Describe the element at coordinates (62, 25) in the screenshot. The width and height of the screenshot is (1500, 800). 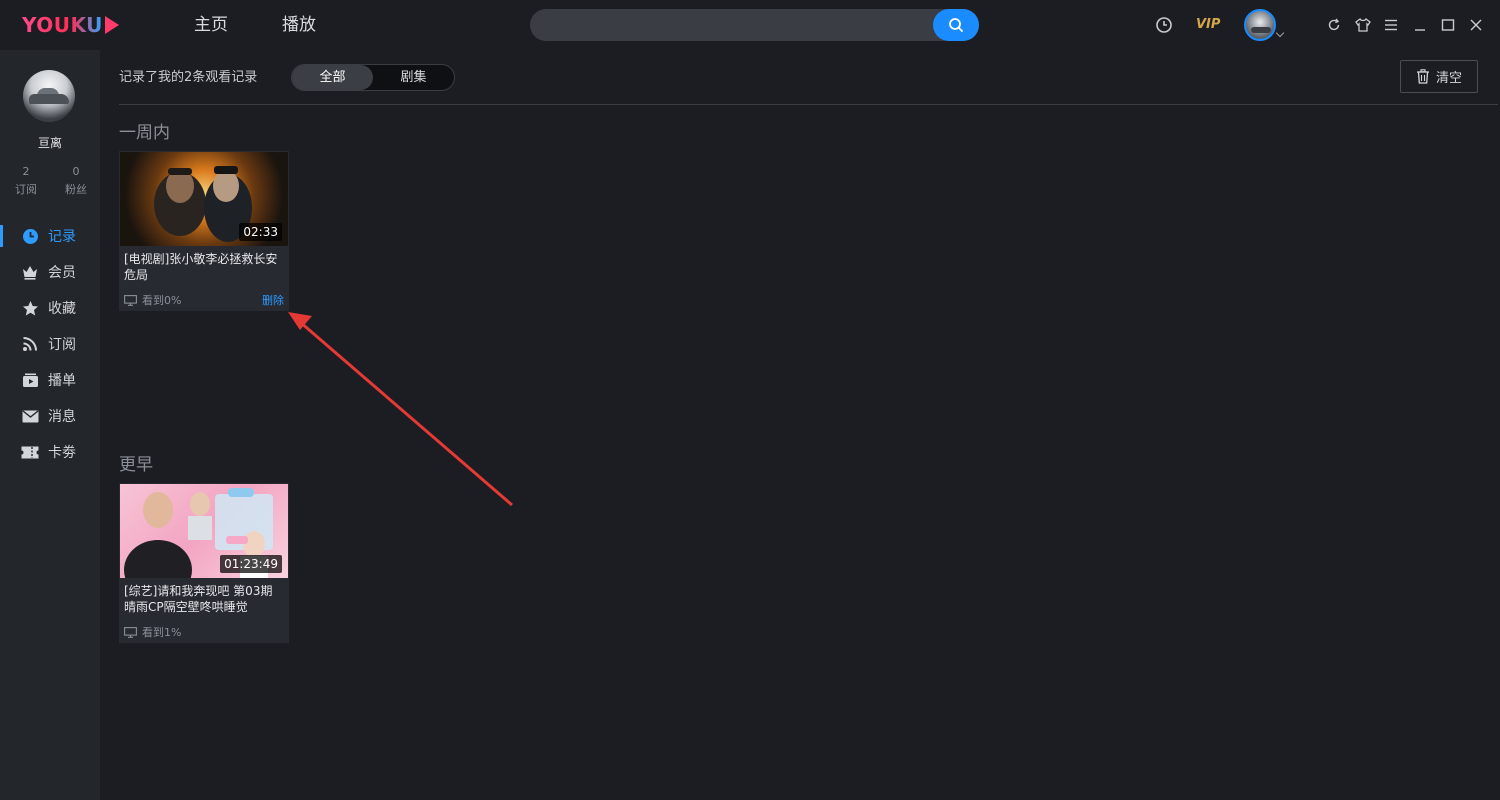
I see `logo-text: YOUKU` at that location.